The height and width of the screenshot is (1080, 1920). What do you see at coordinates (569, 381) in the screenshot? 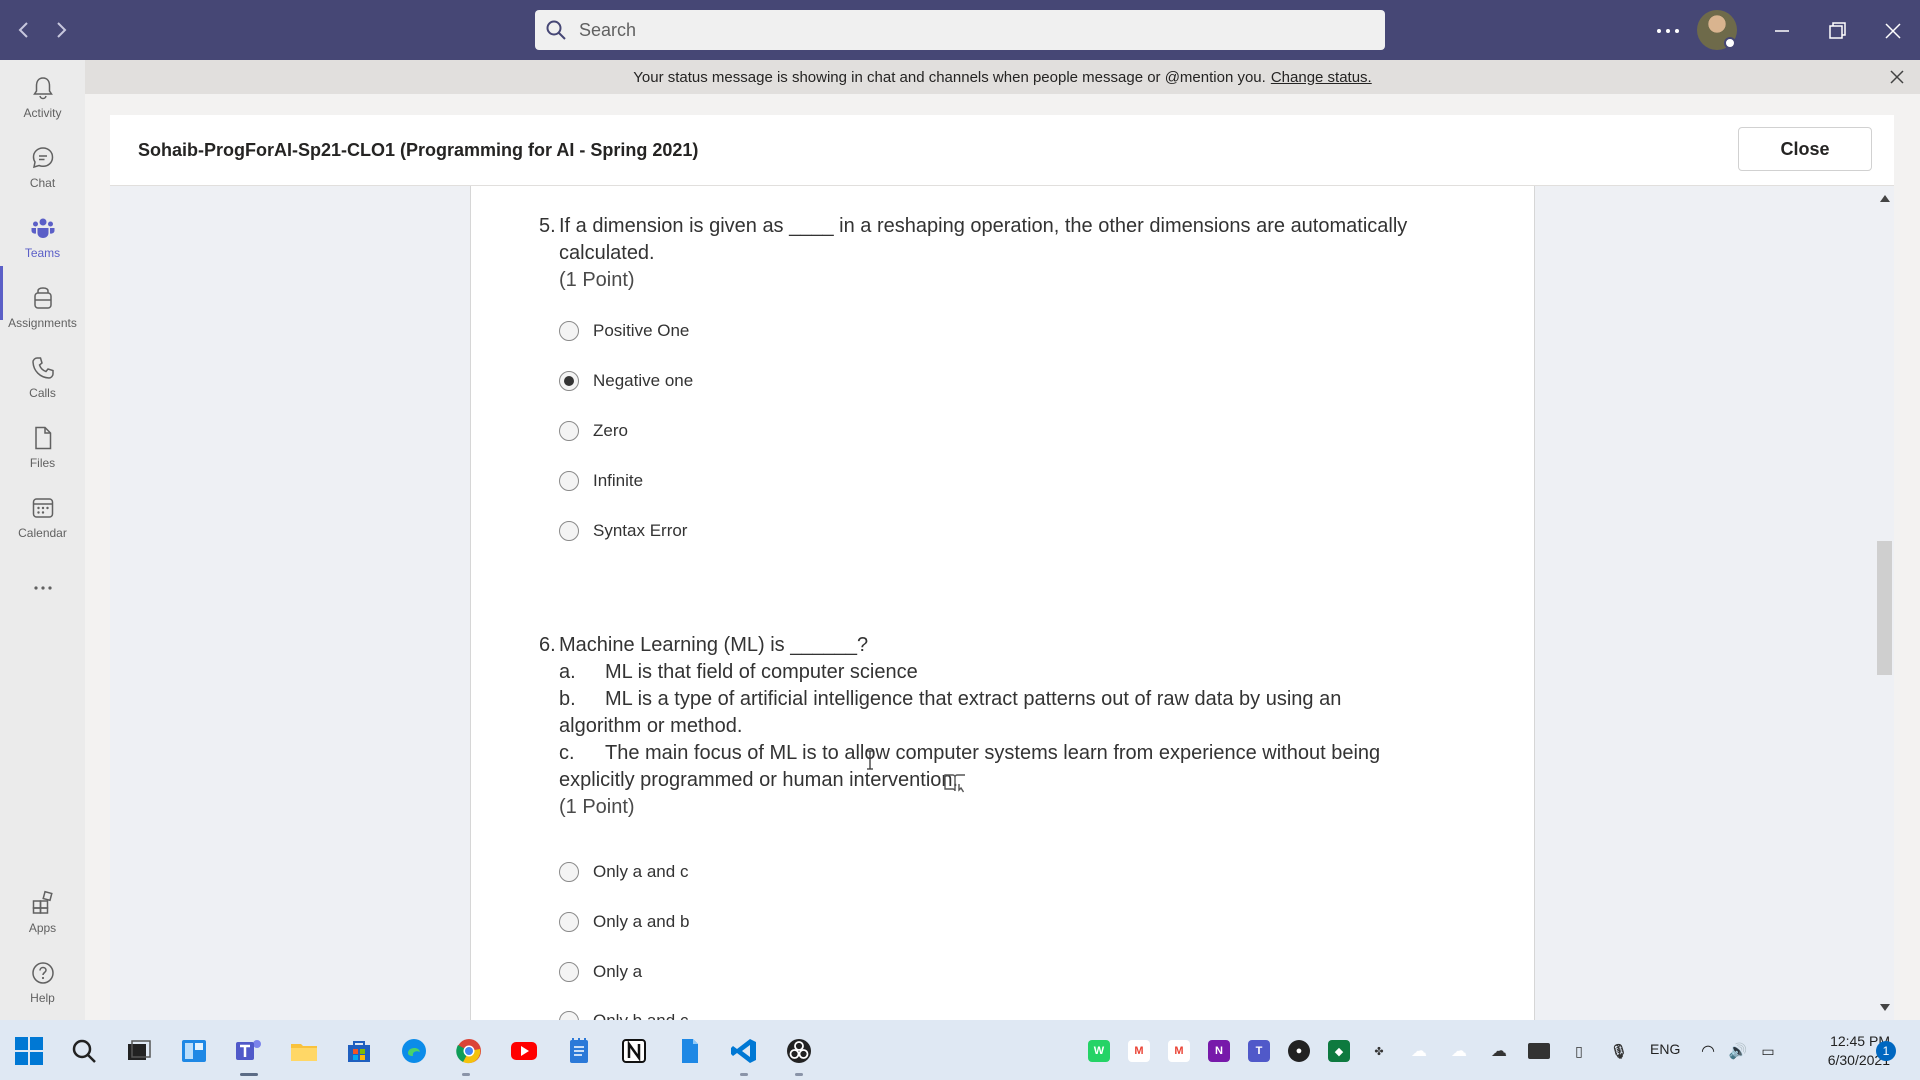
I see `radio-button-selected` at bounding box center [569, 381].